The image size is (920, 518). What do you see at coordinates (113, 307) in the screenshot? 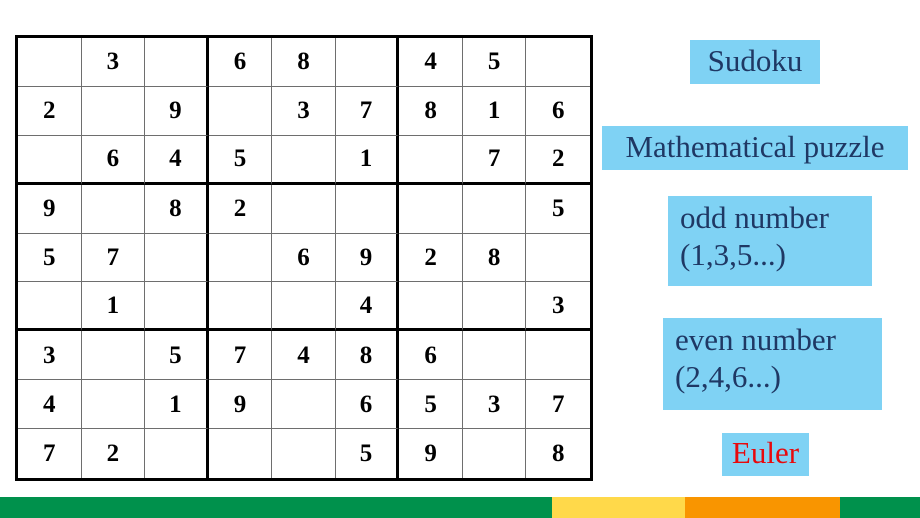
I see `sudoku-cell-r6c2: 1` at bounding box center [113, 307].